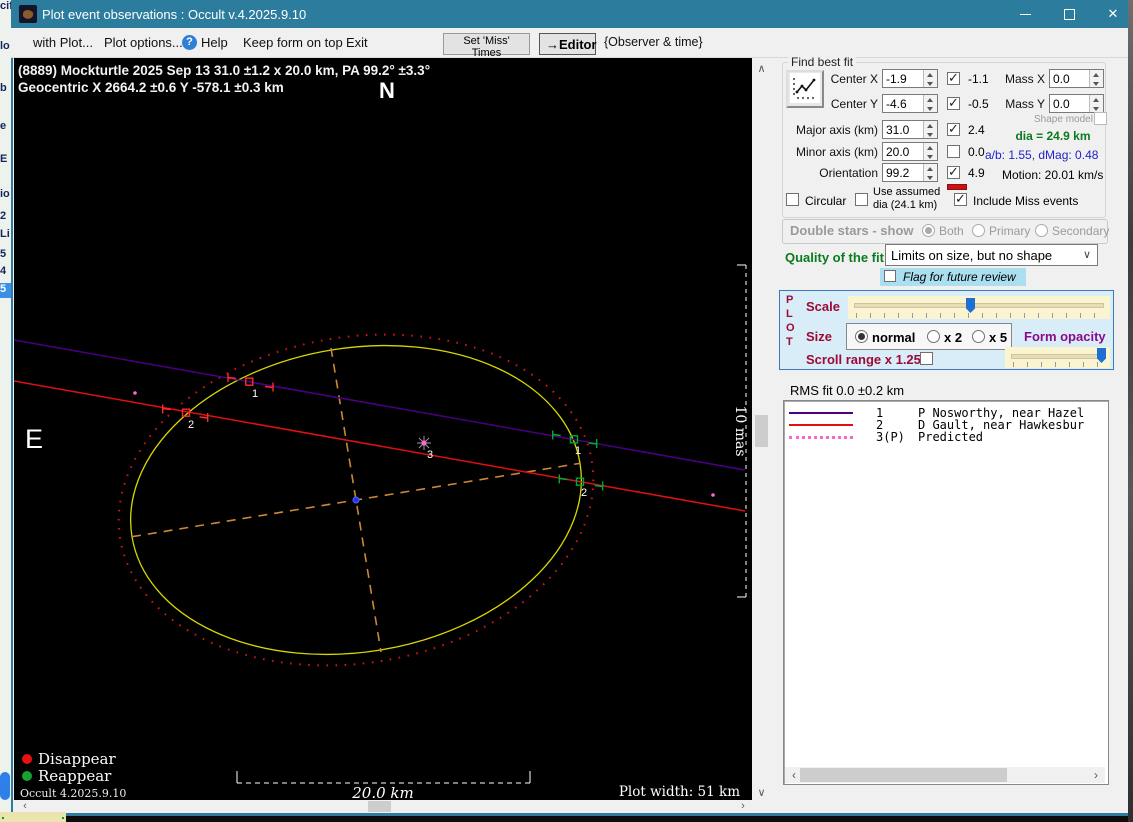  Describe the element at coordinates (991, 255) in the screenshot. I see `quality-combo: Limits on size, but no shape ∨` at that location.